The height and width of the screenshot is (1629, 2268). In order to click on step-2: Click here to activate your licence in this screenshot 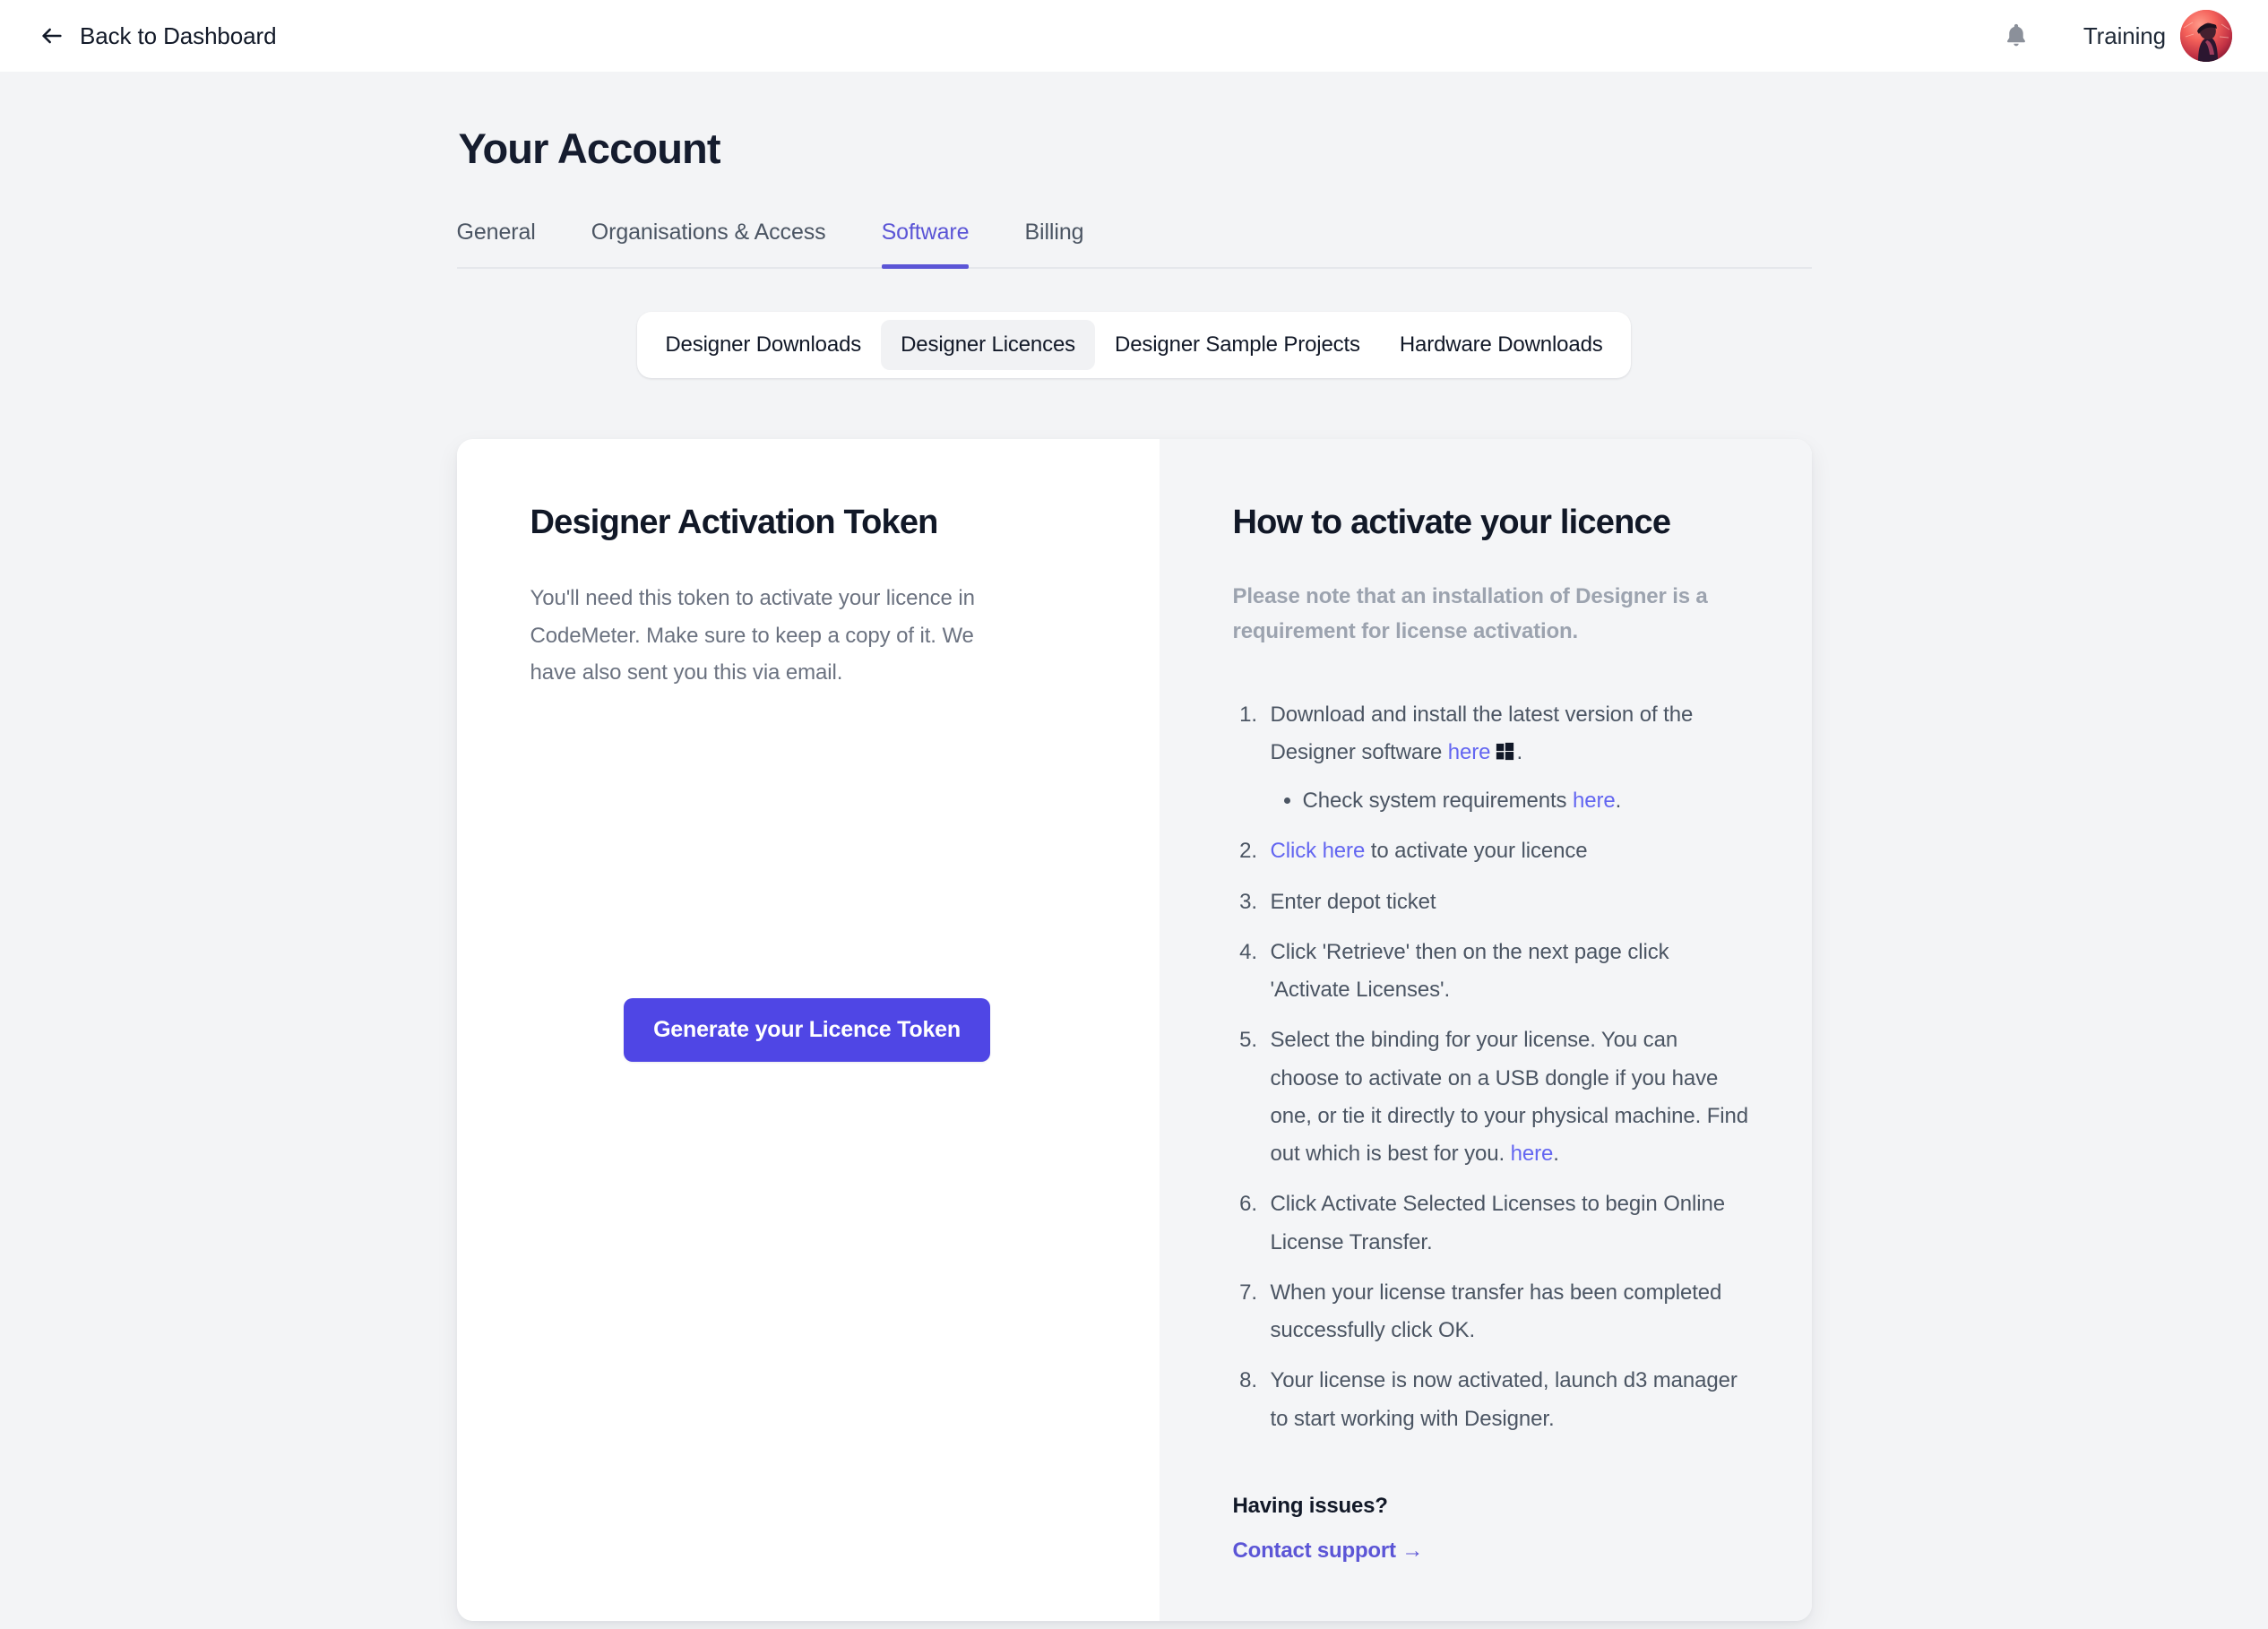, I will do `click(1506, 851)`.